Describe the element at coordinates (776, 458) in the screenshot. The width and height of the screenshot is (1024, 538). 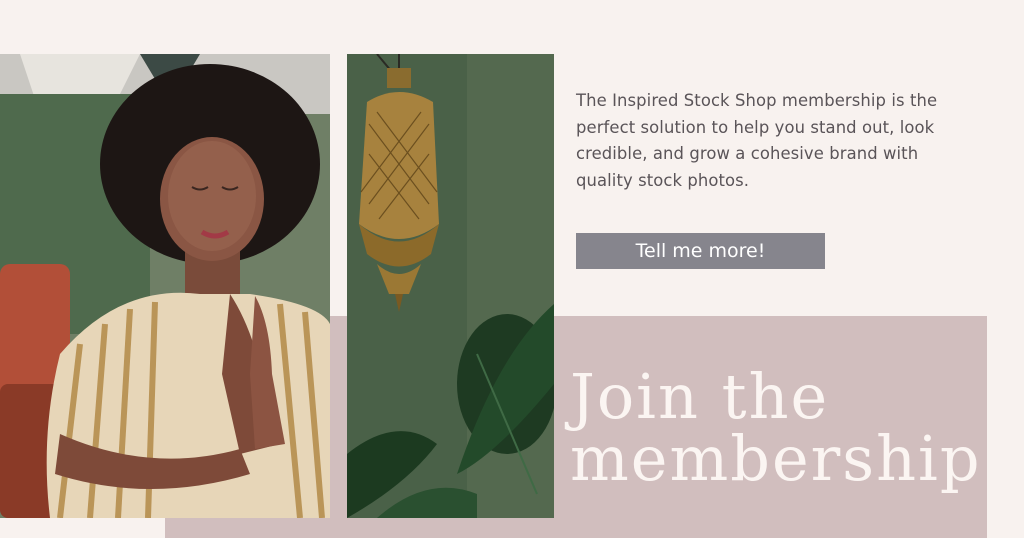
I see `headline-line-2: membership` at that location.